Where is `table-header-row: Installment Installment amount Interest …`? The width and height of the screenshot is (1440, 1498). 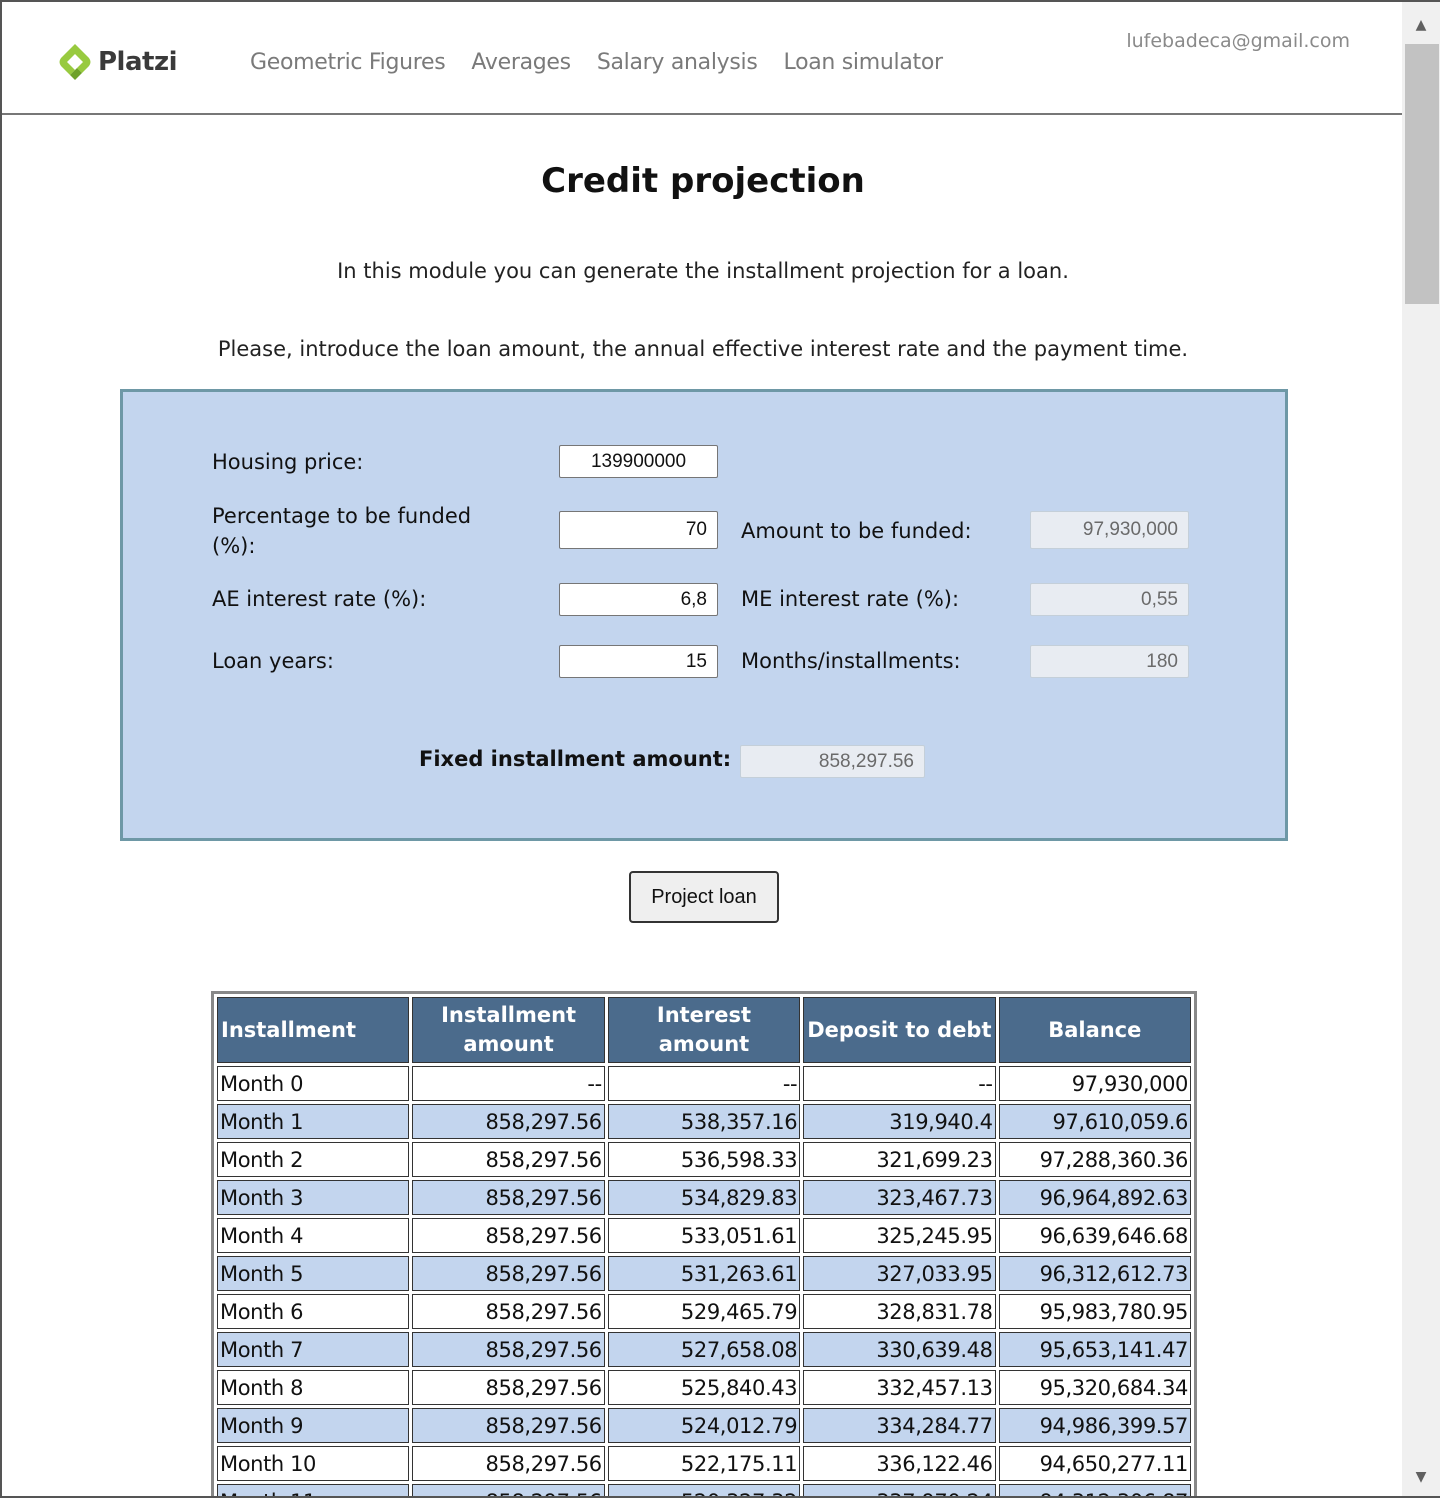 table-header-row: Installment Installment amount Interest … is located at coordinates (704, 1030).